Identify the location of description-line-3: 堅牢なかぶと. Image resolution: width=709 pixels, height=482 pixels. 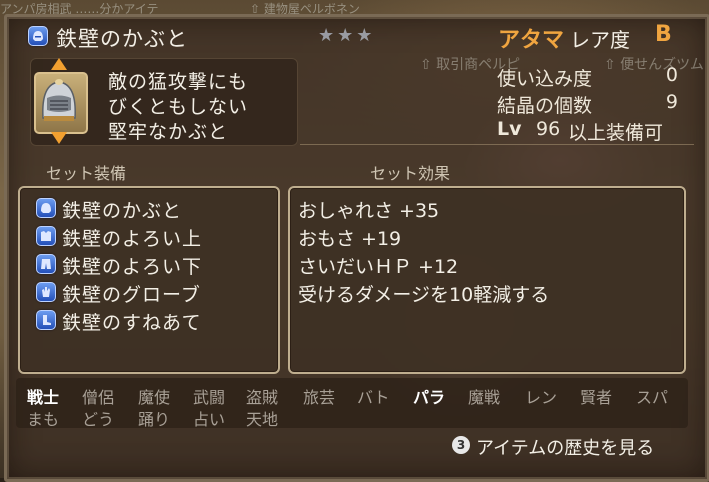
(168, 132).